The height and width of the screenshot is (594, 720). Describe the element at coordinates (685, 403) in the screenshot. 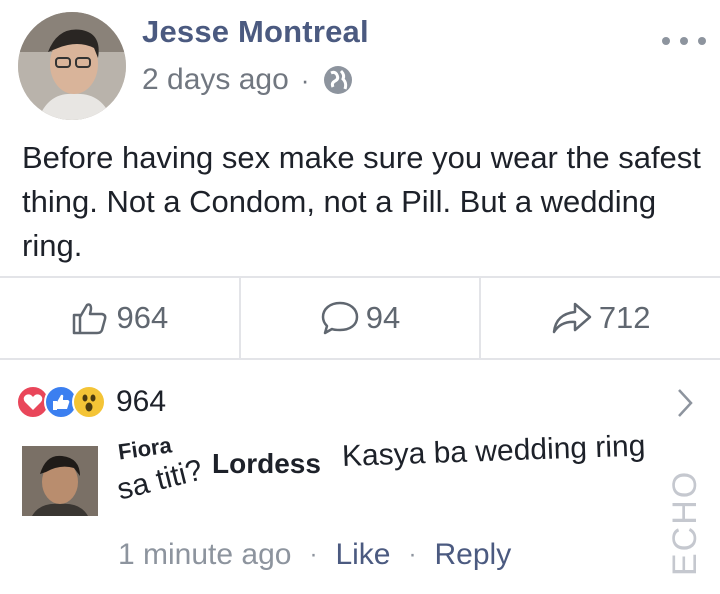

I see `chevron-right-icon` at that location.